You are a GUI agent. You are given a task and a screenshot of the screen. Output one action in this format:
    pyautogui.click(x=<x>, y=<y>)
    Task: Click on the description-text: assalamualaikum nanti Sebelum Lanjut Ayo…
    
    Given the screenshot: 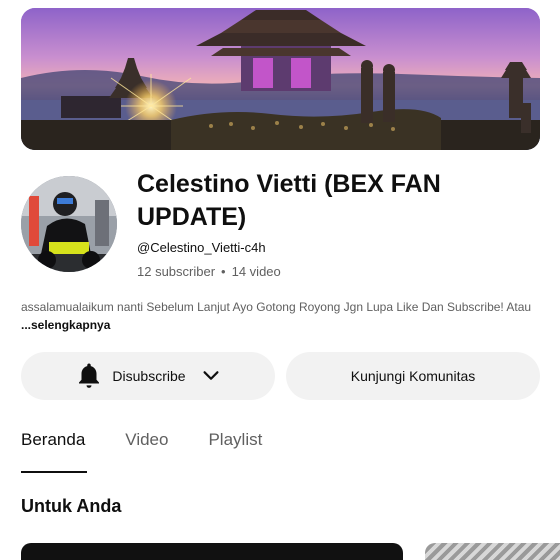 What is the action you would take?
    pyautogui.click(x=276, y=307)
    